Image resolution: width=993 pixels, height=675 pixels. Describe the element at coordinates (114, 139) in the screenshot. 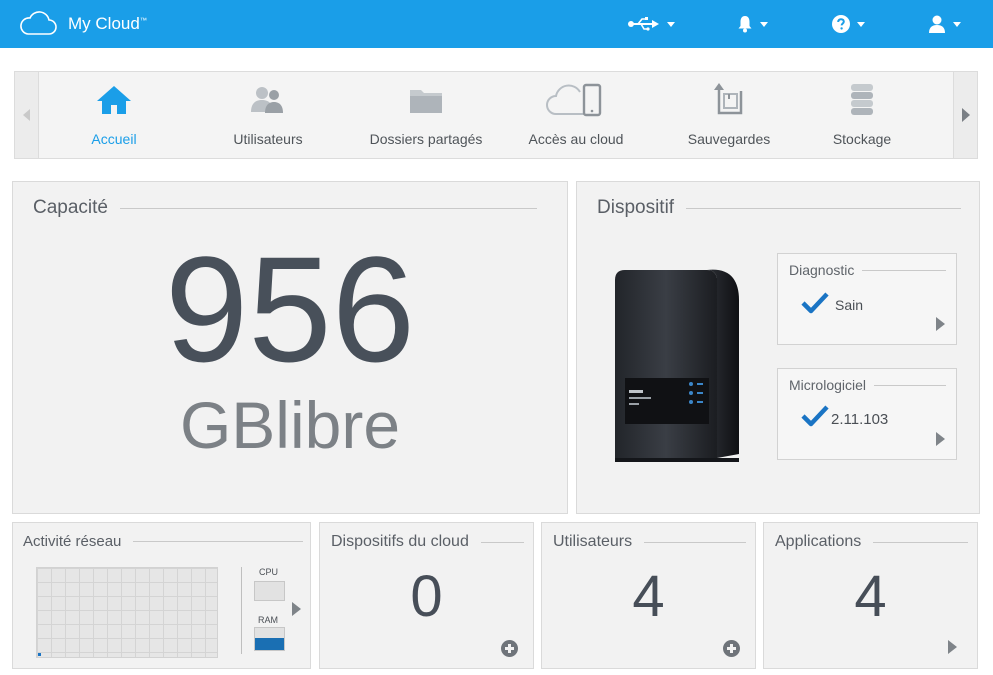

I see `nav-item-label: Accueil` at that location.